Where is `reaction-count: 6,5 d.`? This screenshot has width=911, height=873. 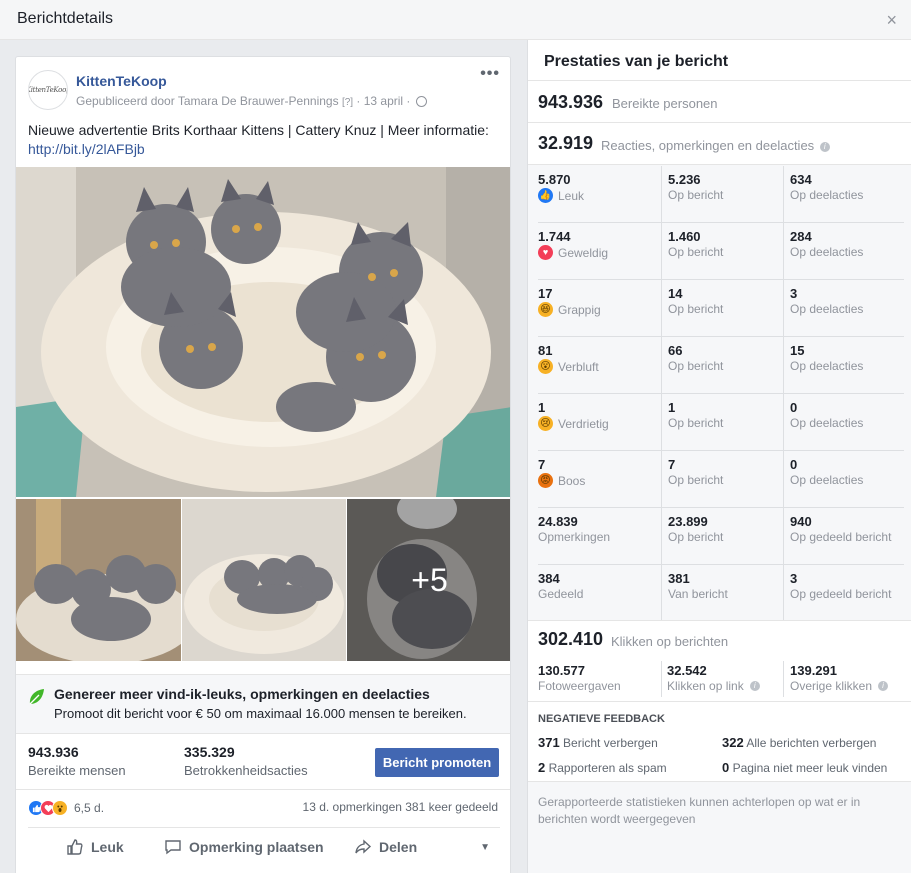 reaction-count: 6,5 d. is located at coordinates (89, 808).